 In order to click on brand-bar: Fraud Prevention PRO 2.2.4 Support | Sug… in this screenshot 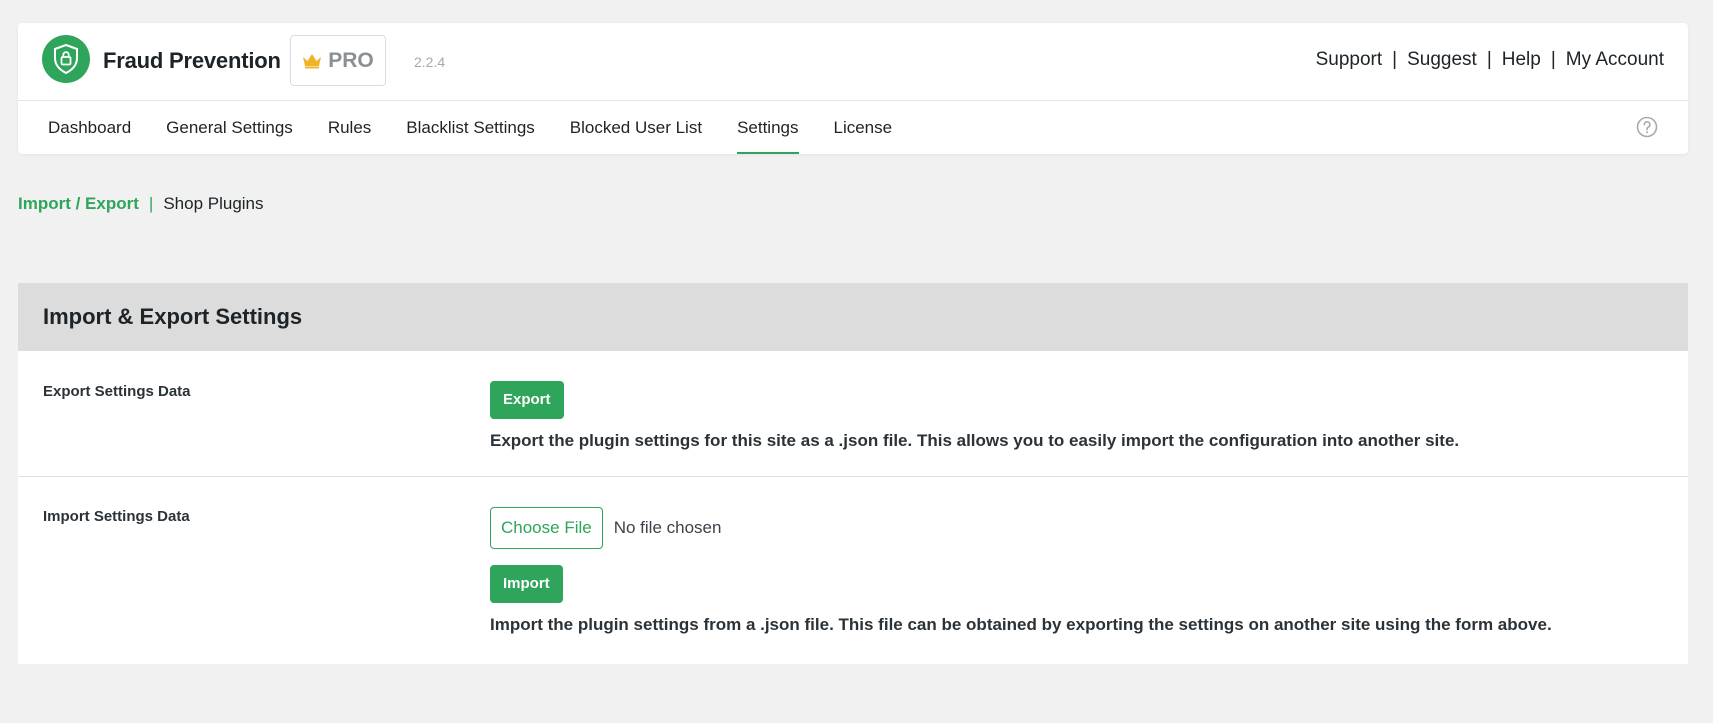, I will do `click(853, 62)`.